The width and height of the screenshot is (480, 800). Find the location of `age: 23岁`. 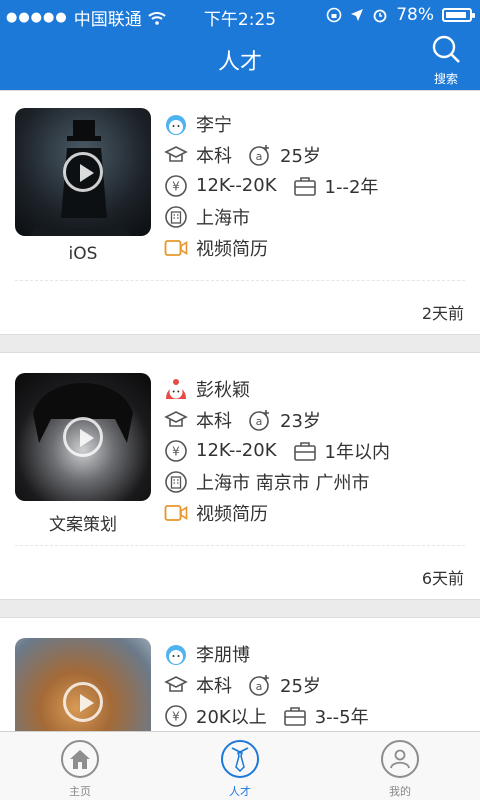

age: 23岁 is located at coordinates (300, 421).